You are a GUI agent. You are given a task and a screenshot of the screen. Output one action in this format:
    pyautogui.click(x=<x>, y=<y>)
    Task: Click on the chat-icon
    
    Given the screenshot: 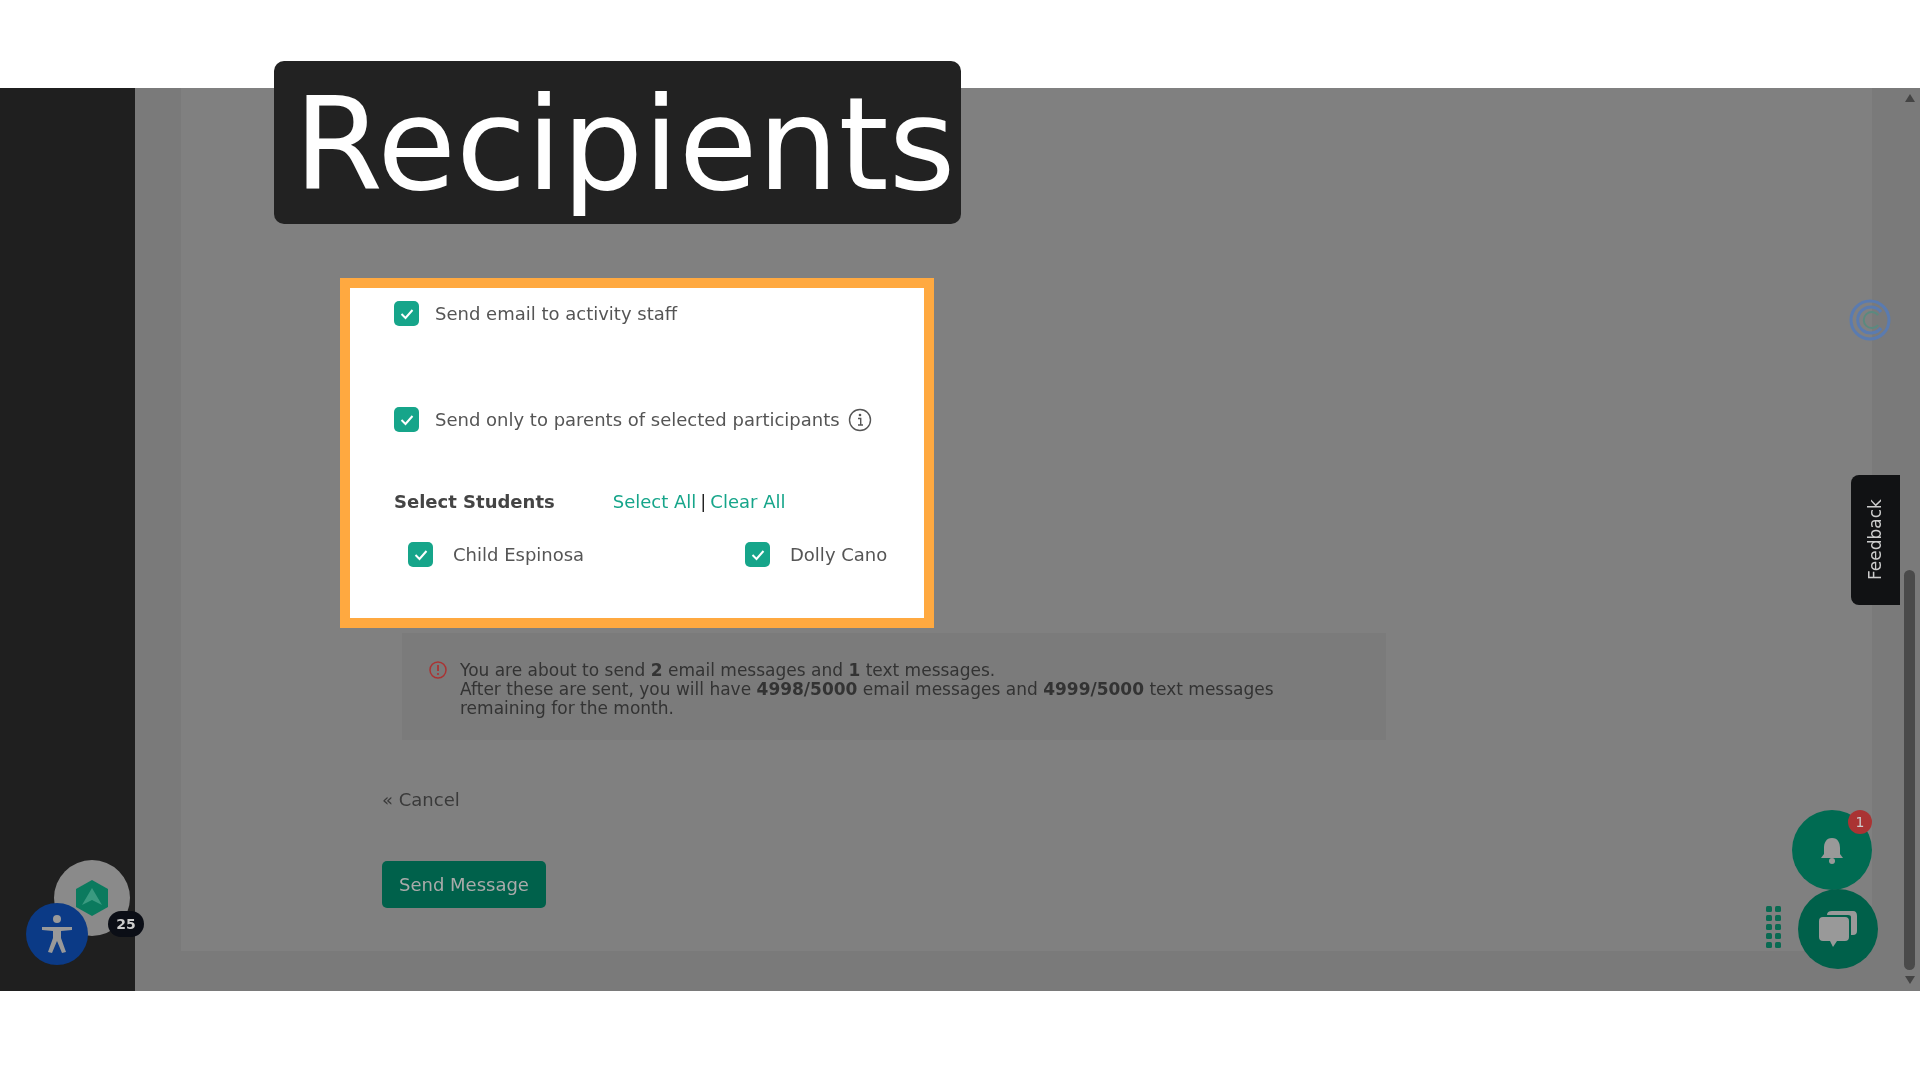 What is the action you would take?
    pyautogui.click(x=1838, y=929)
    